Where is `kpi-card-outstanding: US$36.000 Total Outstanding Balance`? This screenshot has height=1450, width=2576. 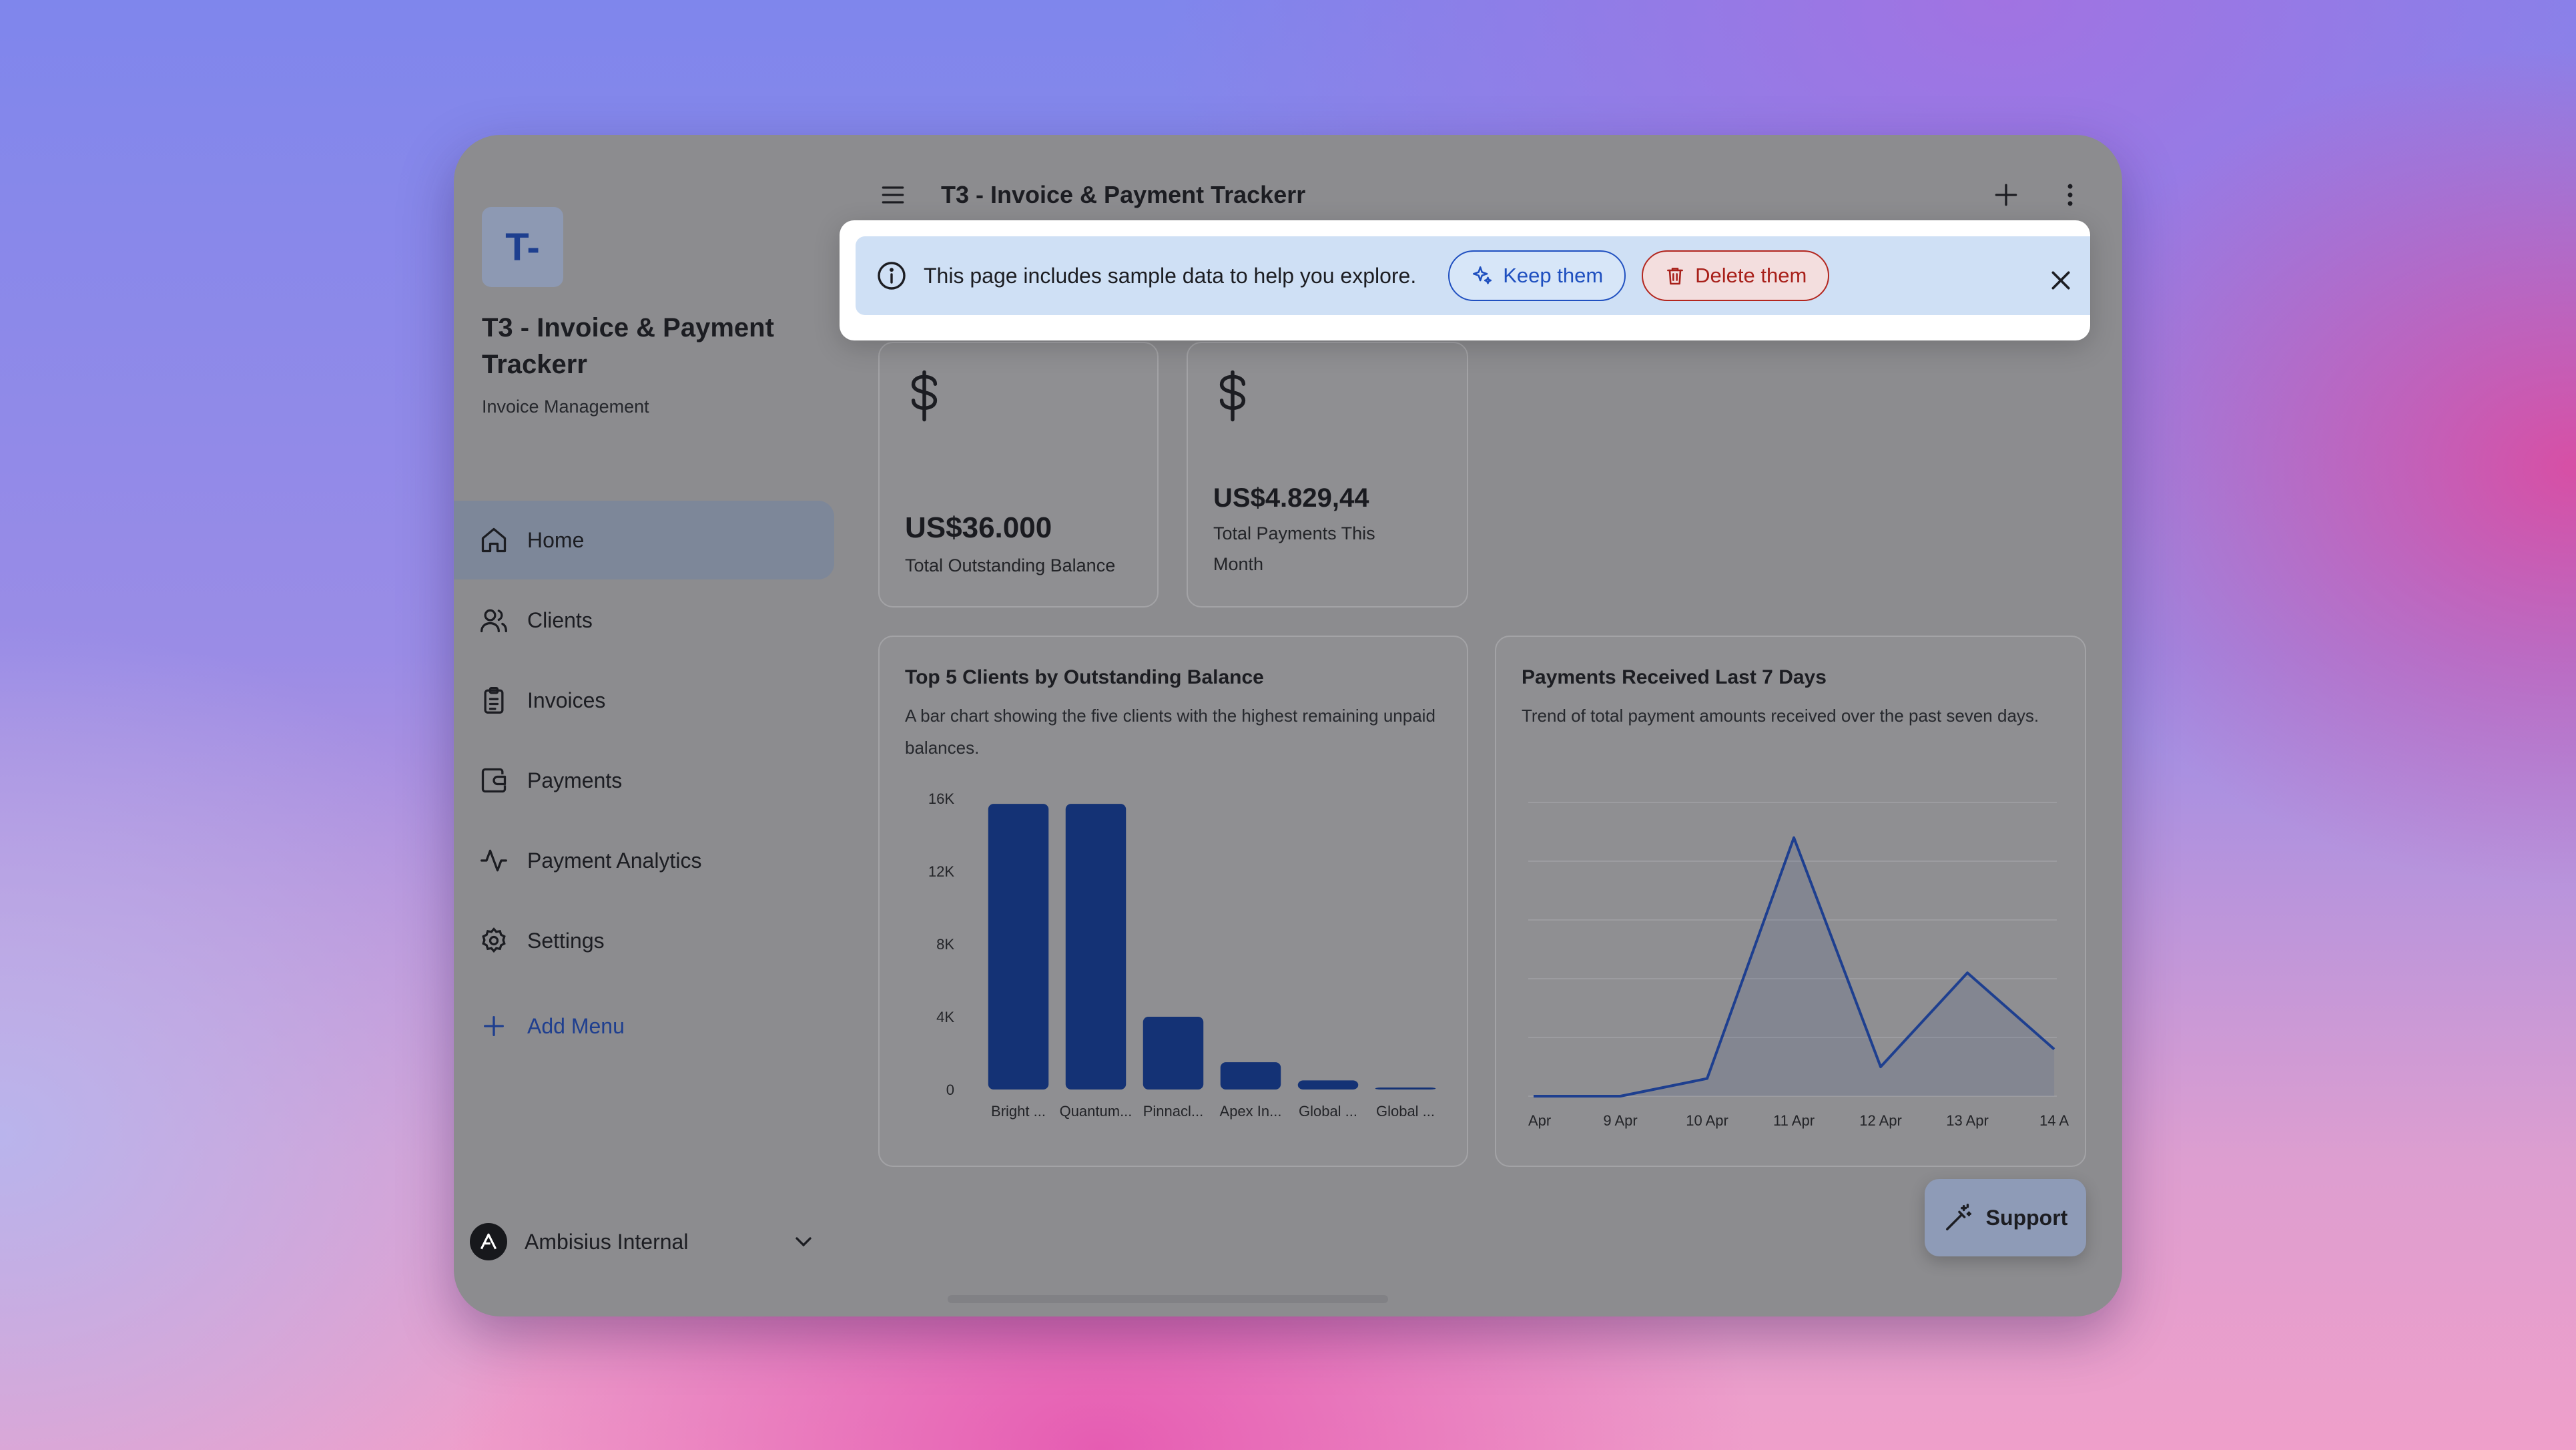
kpi-card-outstanding: US$36.000 Total Outstanding Balance is located at coordinates (1018, 475).